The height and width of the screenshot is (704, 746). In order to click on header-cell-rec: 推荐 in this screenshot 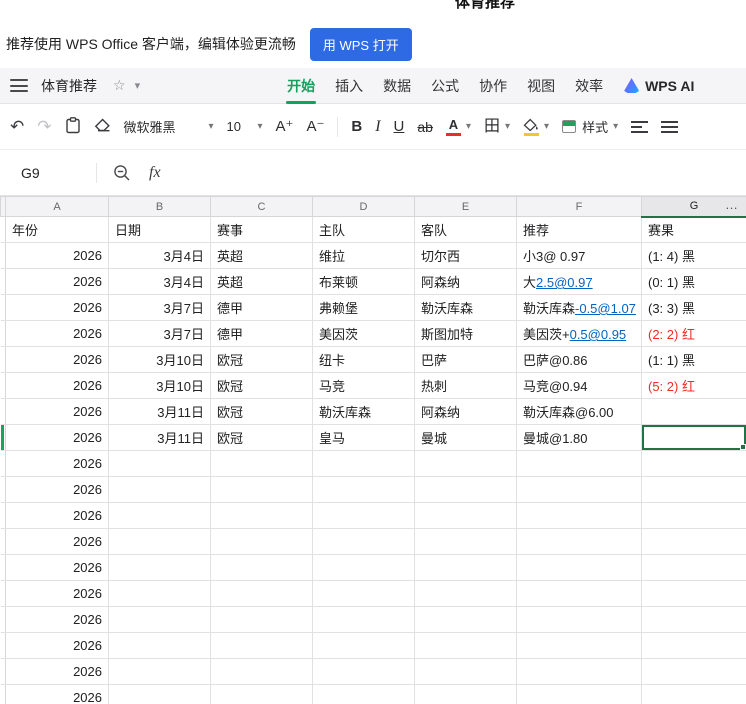, I will do `click(579, 229)`.